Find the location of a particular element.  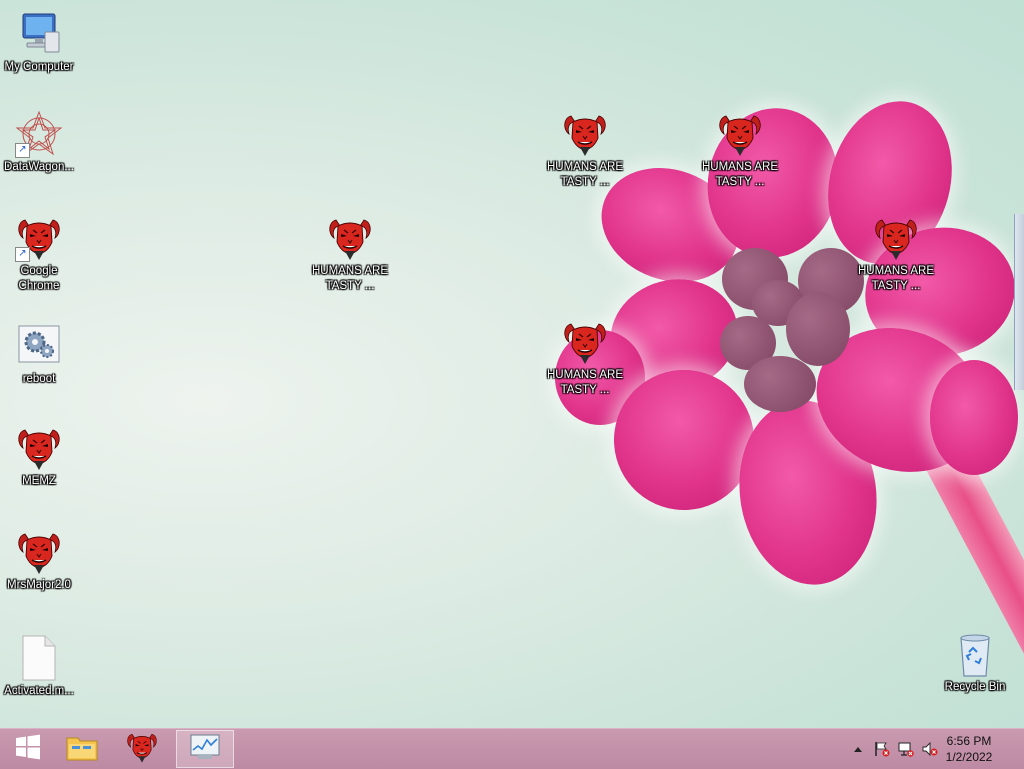

desktop-icon-google-chrome: ↗ Google Chrome is located at coordinates (39, 254).